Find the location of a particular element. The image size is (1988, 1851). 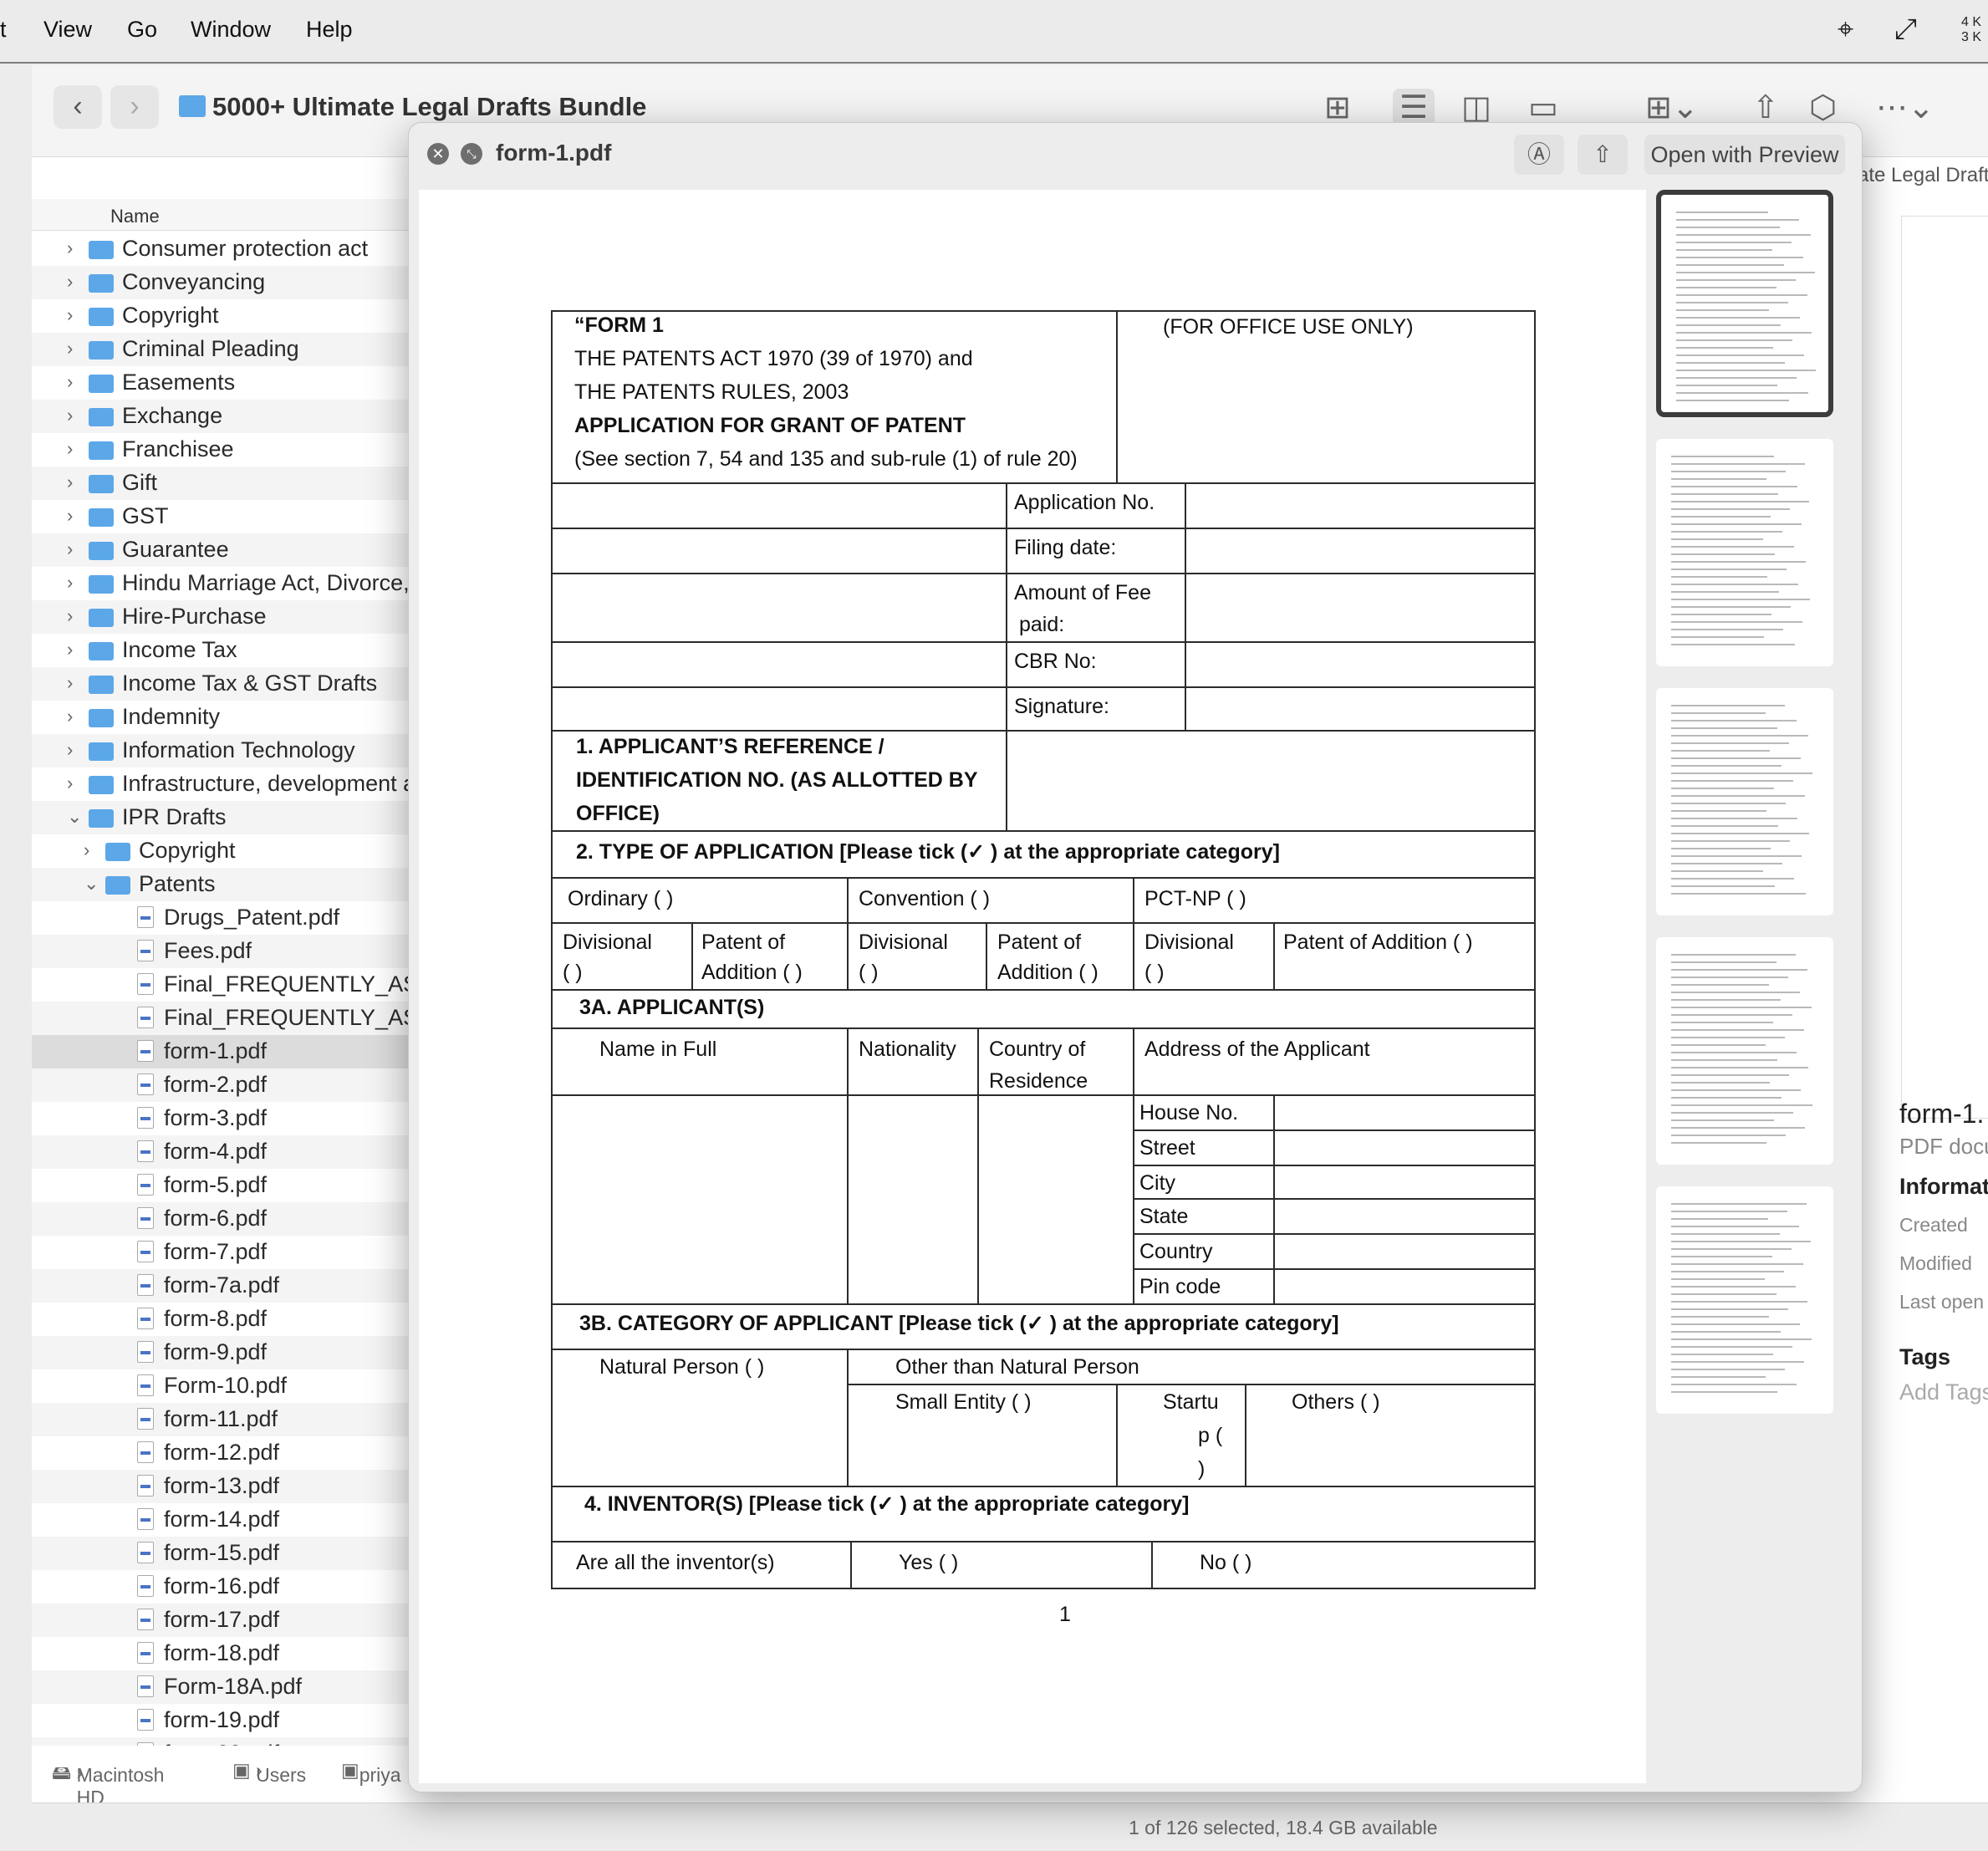

tag-icon: ⬡ is located at coordinates (1823, 107).